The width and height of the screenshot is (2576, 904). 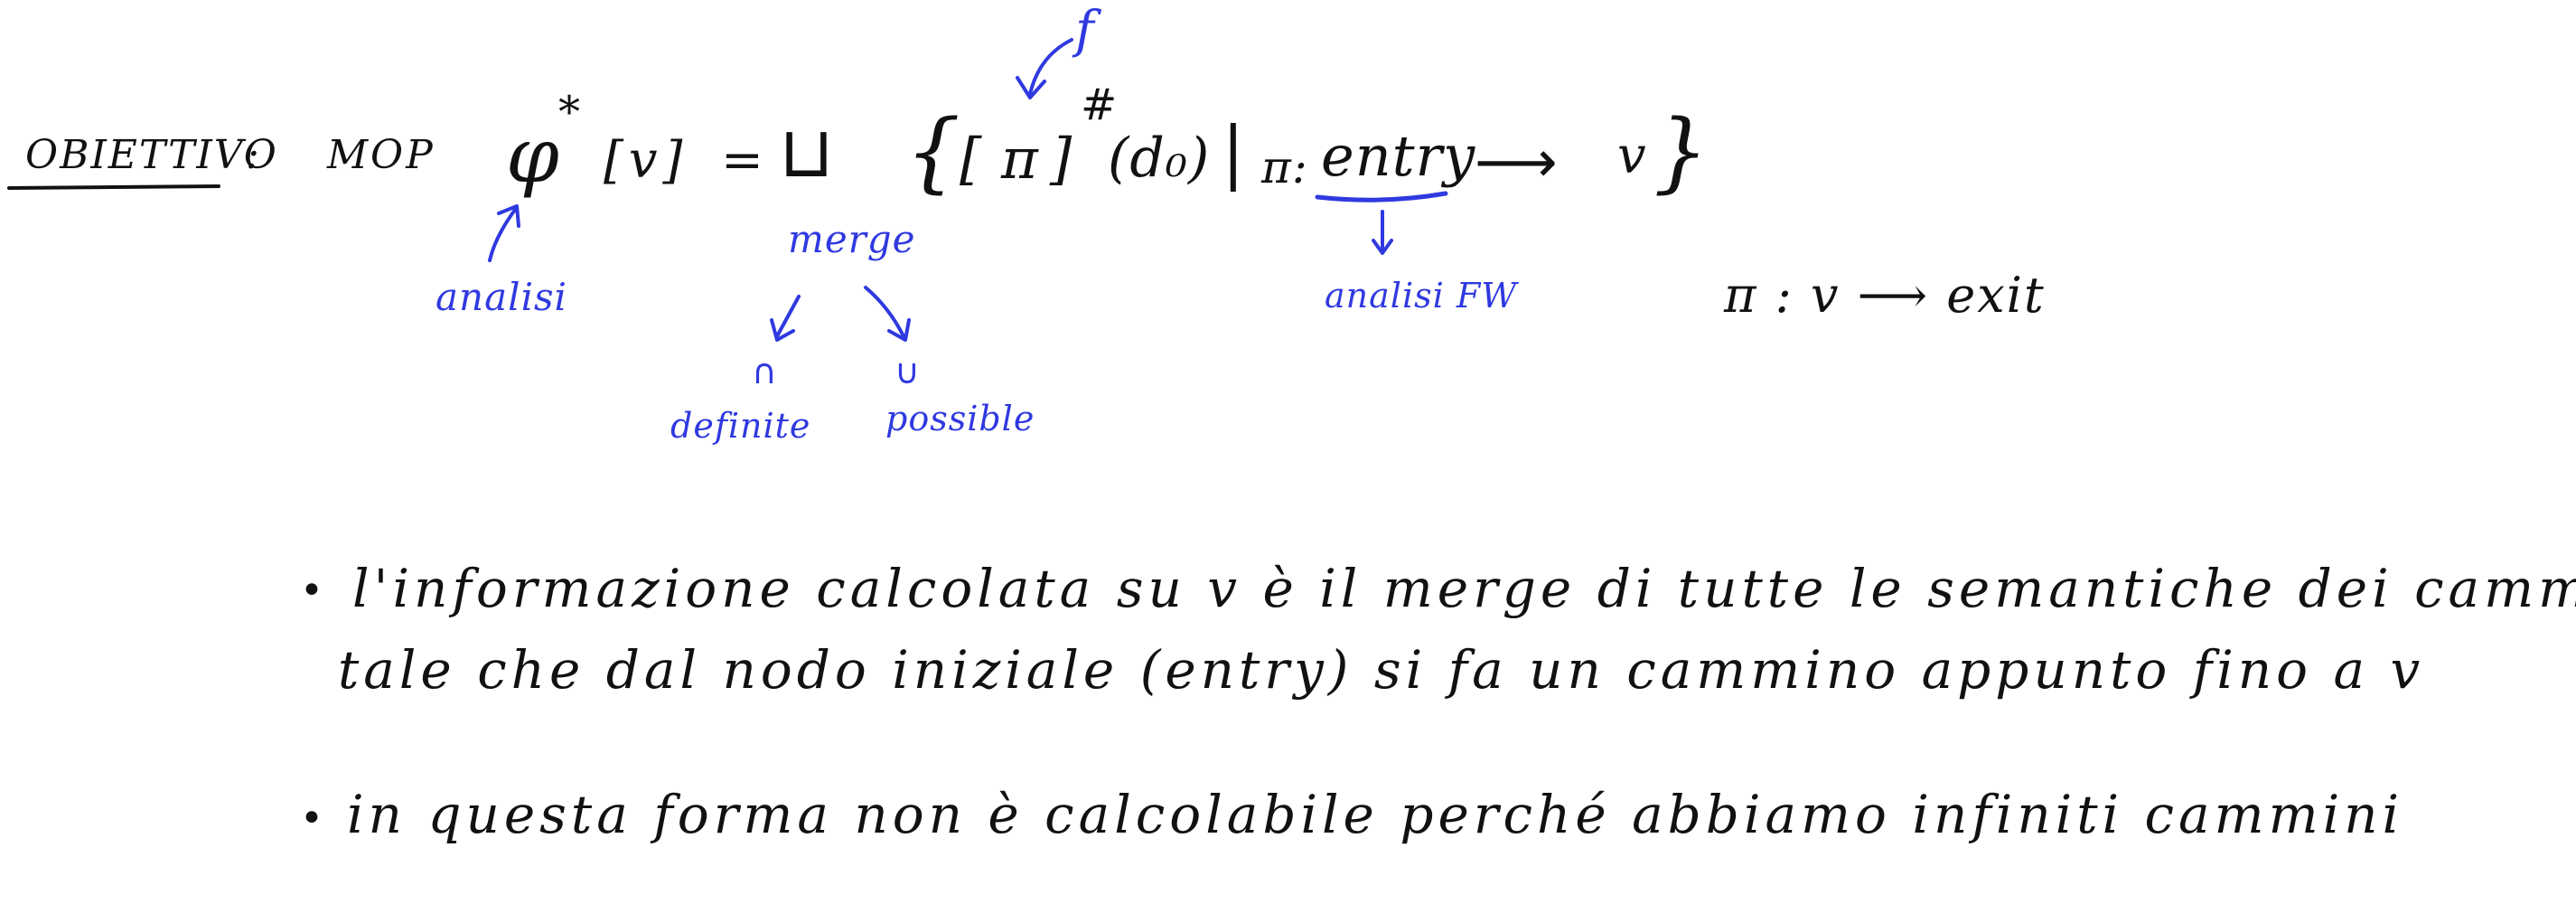 What do you see at coordinates (113, 187) in the screenshot?
I see `objective-underline` at bounding box center [113, 187].